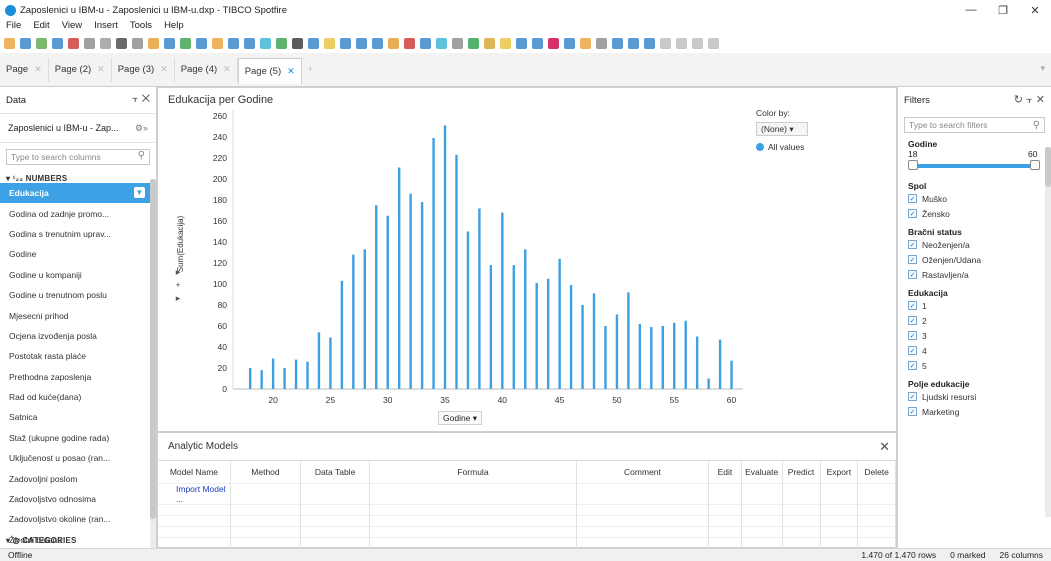 The image size is (1051, 561). Describe the element at coordinates (979, 365) in the screenshot. I see `filter-option: ✓ 5` at that location.